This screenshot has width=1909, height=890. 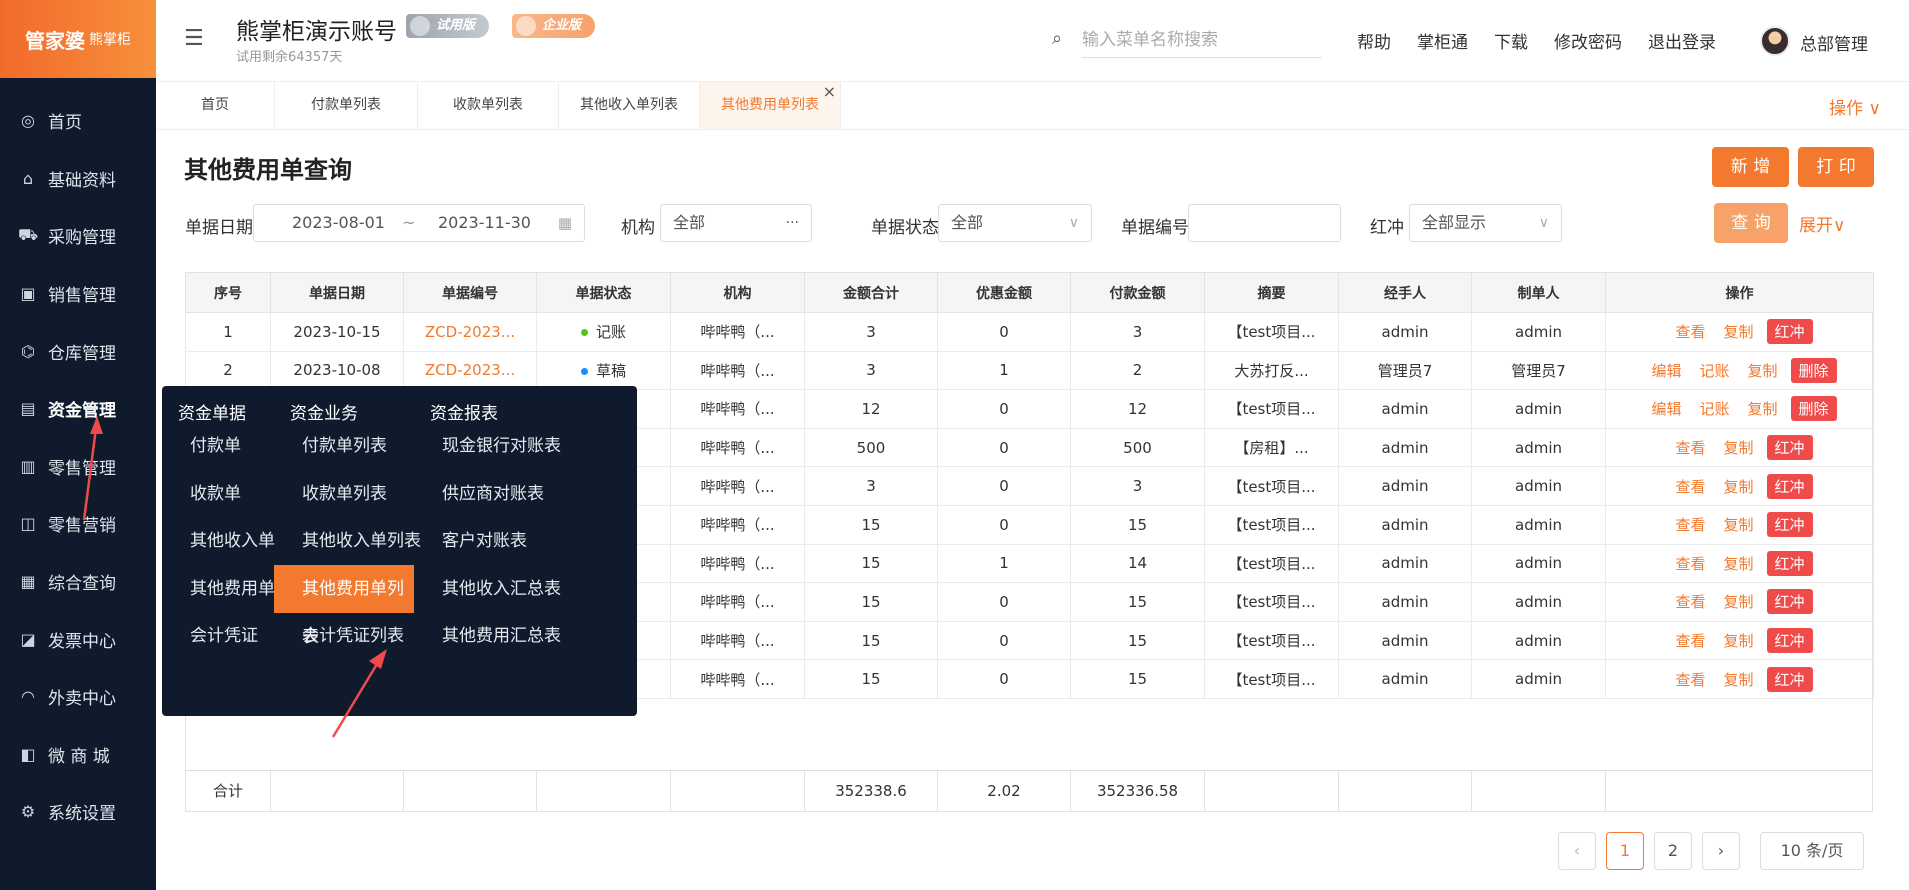 What do you see at coordinates (78, 236) in the screenshot?
I see `sidebar-item-2: ⛟ 采购管理` at bounding box center [78, 236].